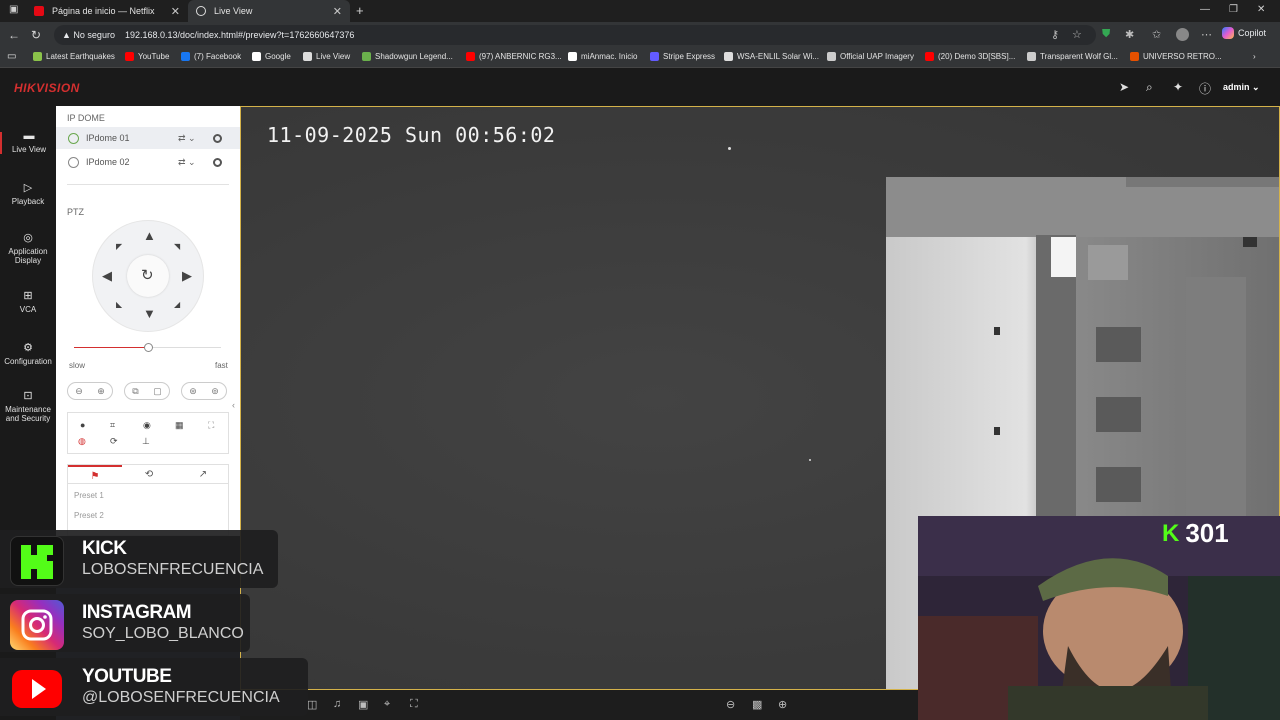 This screenshot has width=1280, height=720. I want to click on user-name: admin, so click(1236, 87).